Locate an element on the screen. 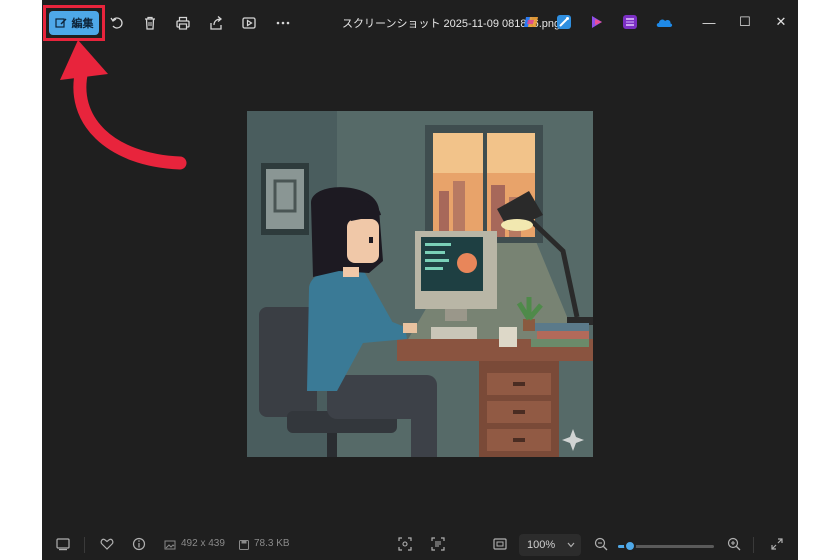  maximize-button: ☐ is located at coordinates (745, 22).